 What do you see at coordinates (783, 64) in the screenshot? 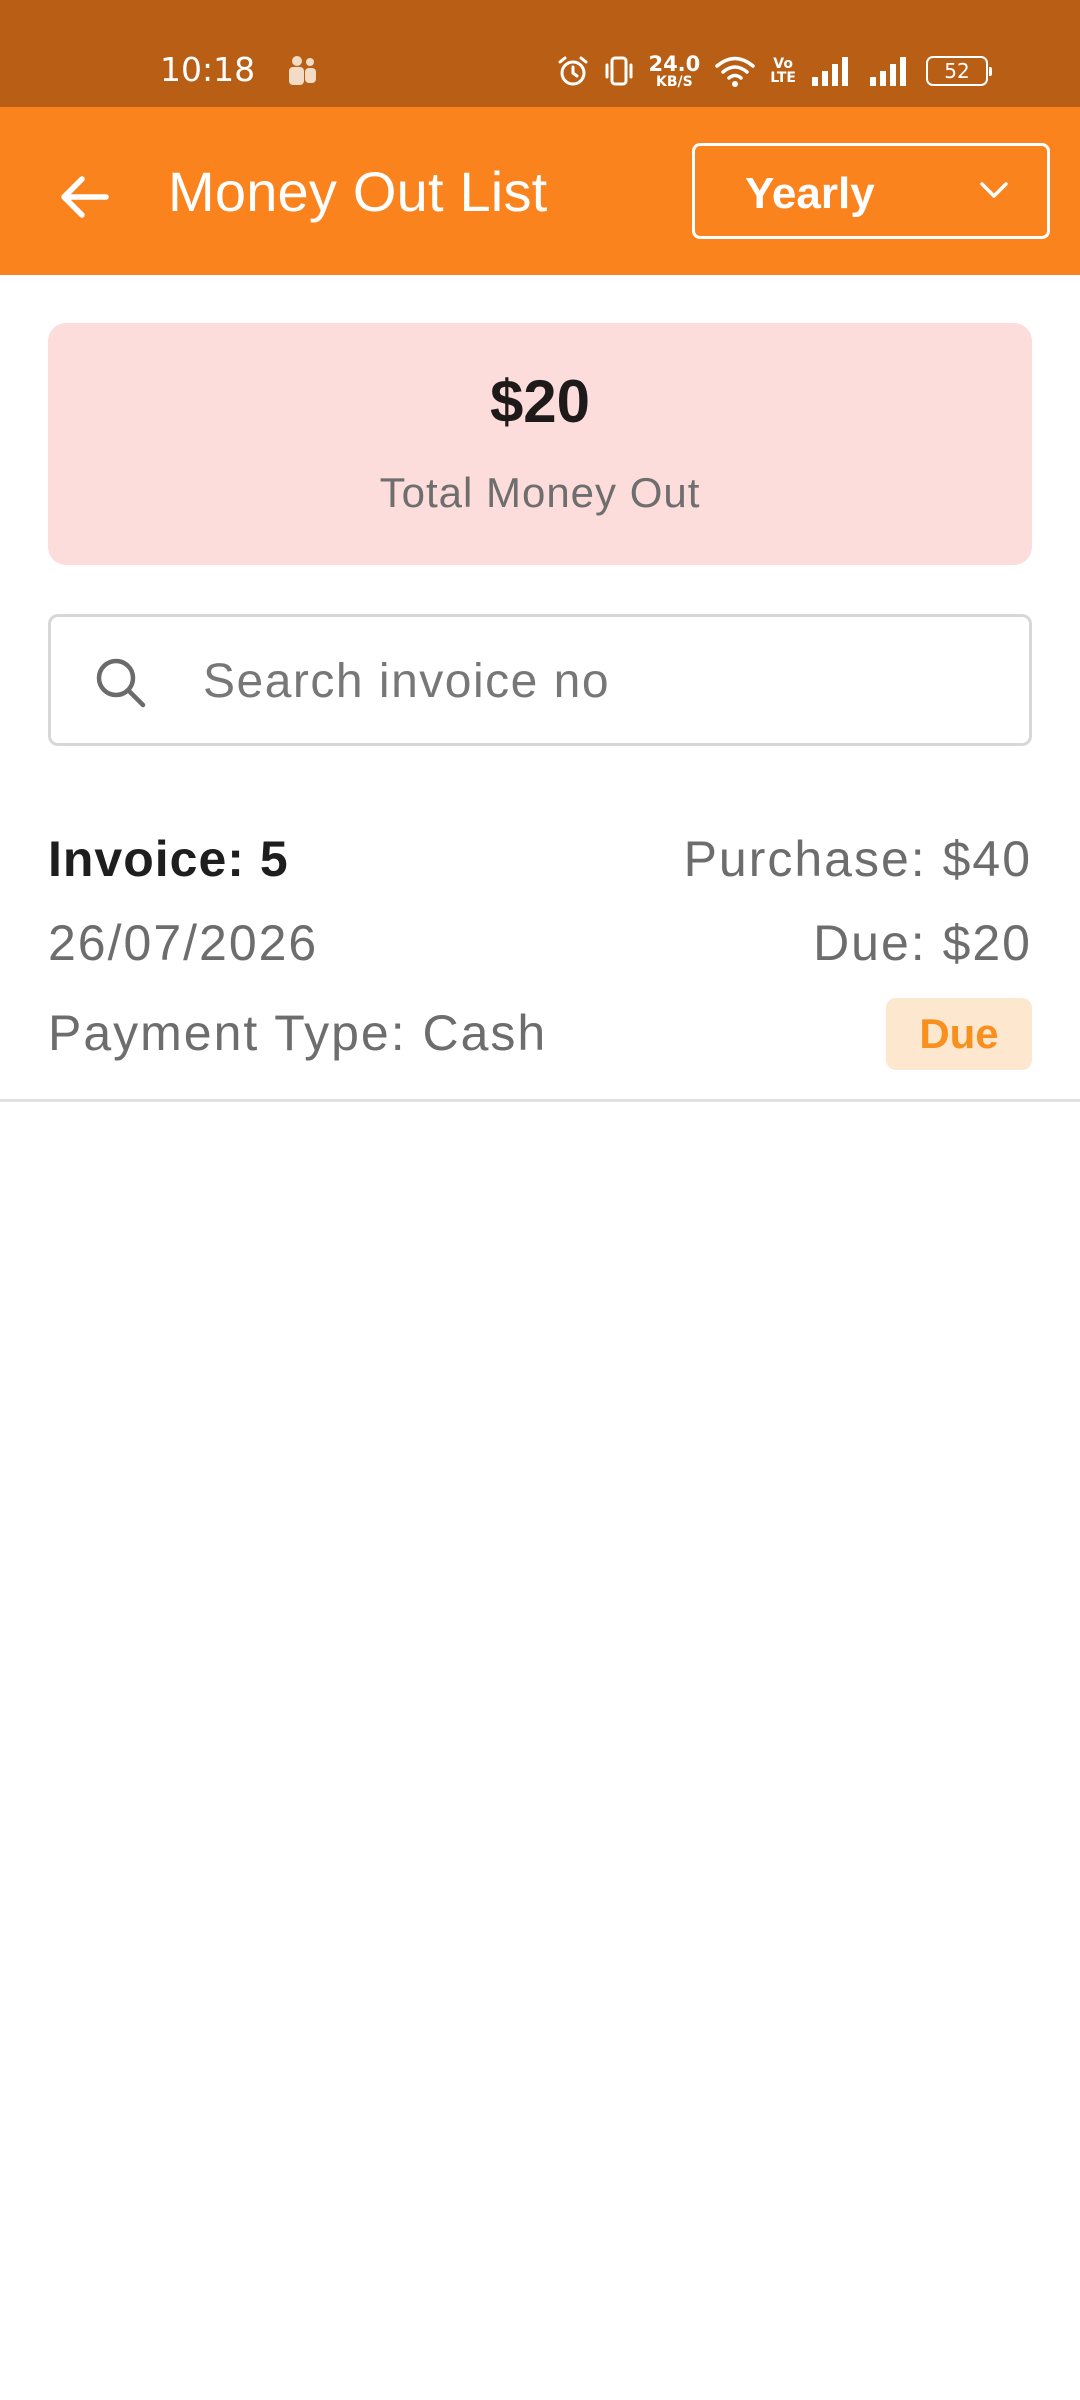
I see `volte-top: Vo` at bounding box center [783, 64].